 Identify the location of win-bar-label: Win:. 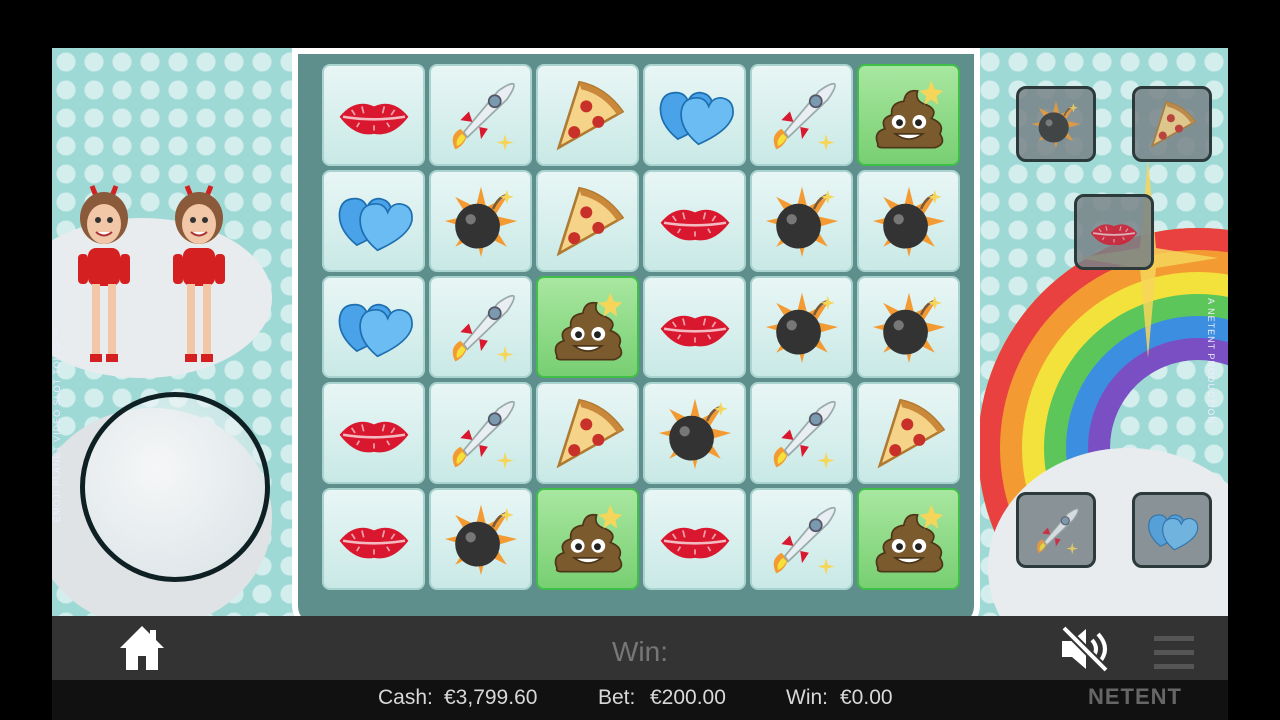
(640, 651).